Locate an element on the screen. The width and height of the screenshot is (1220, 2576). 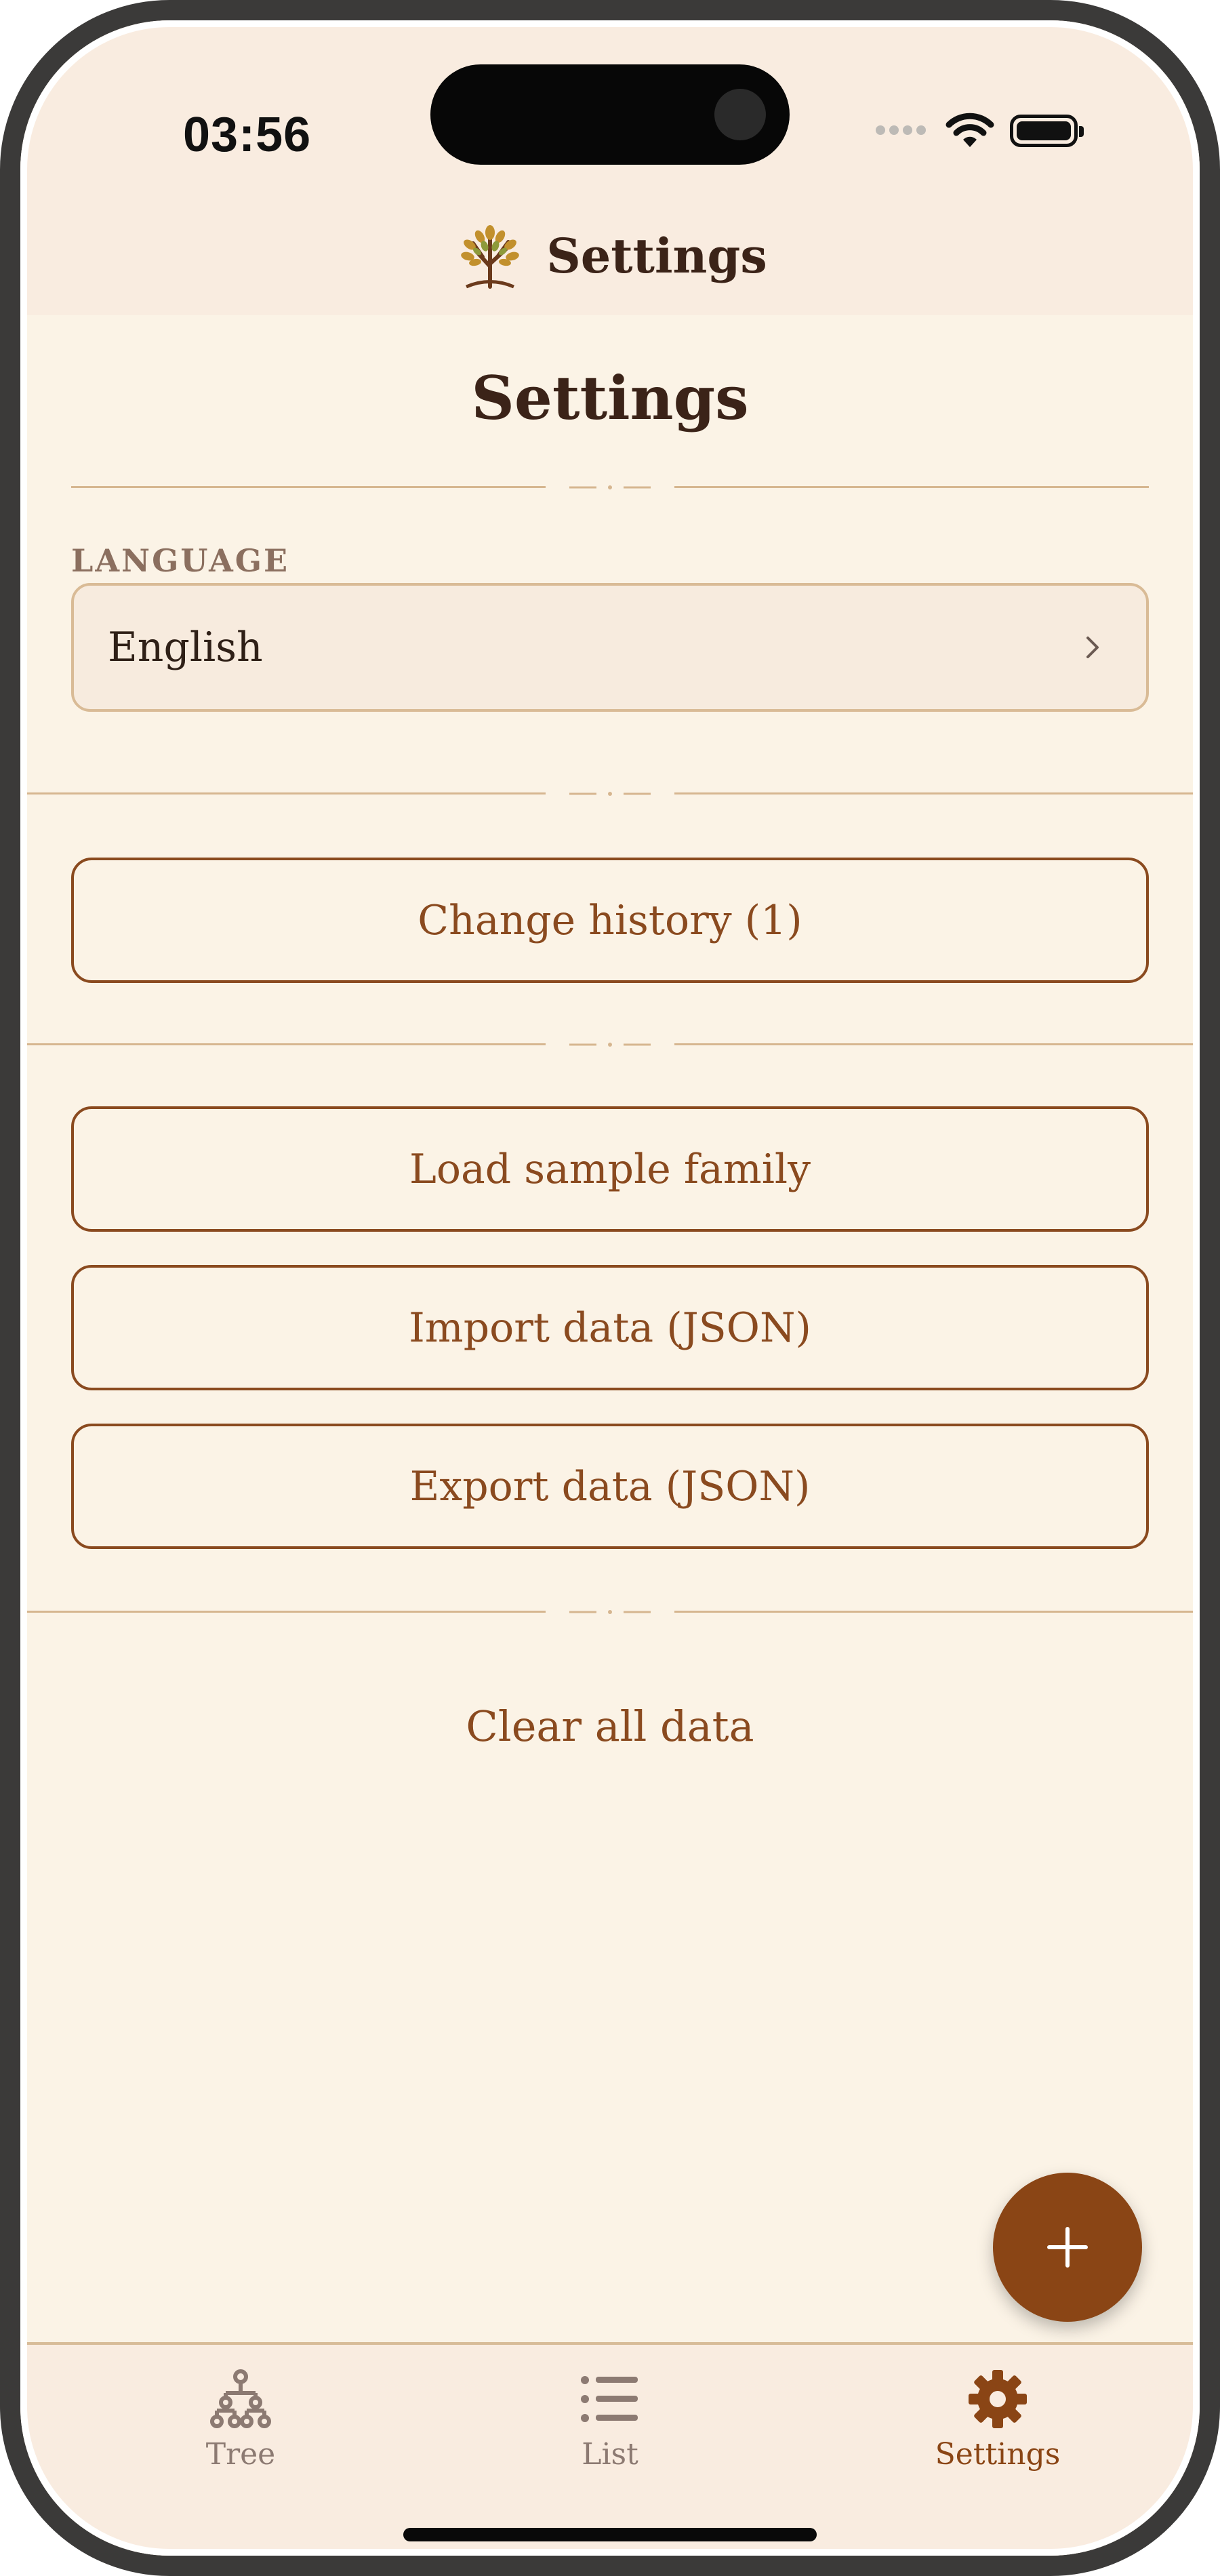
add-person-fab is located at coordinates (1067, 2247).